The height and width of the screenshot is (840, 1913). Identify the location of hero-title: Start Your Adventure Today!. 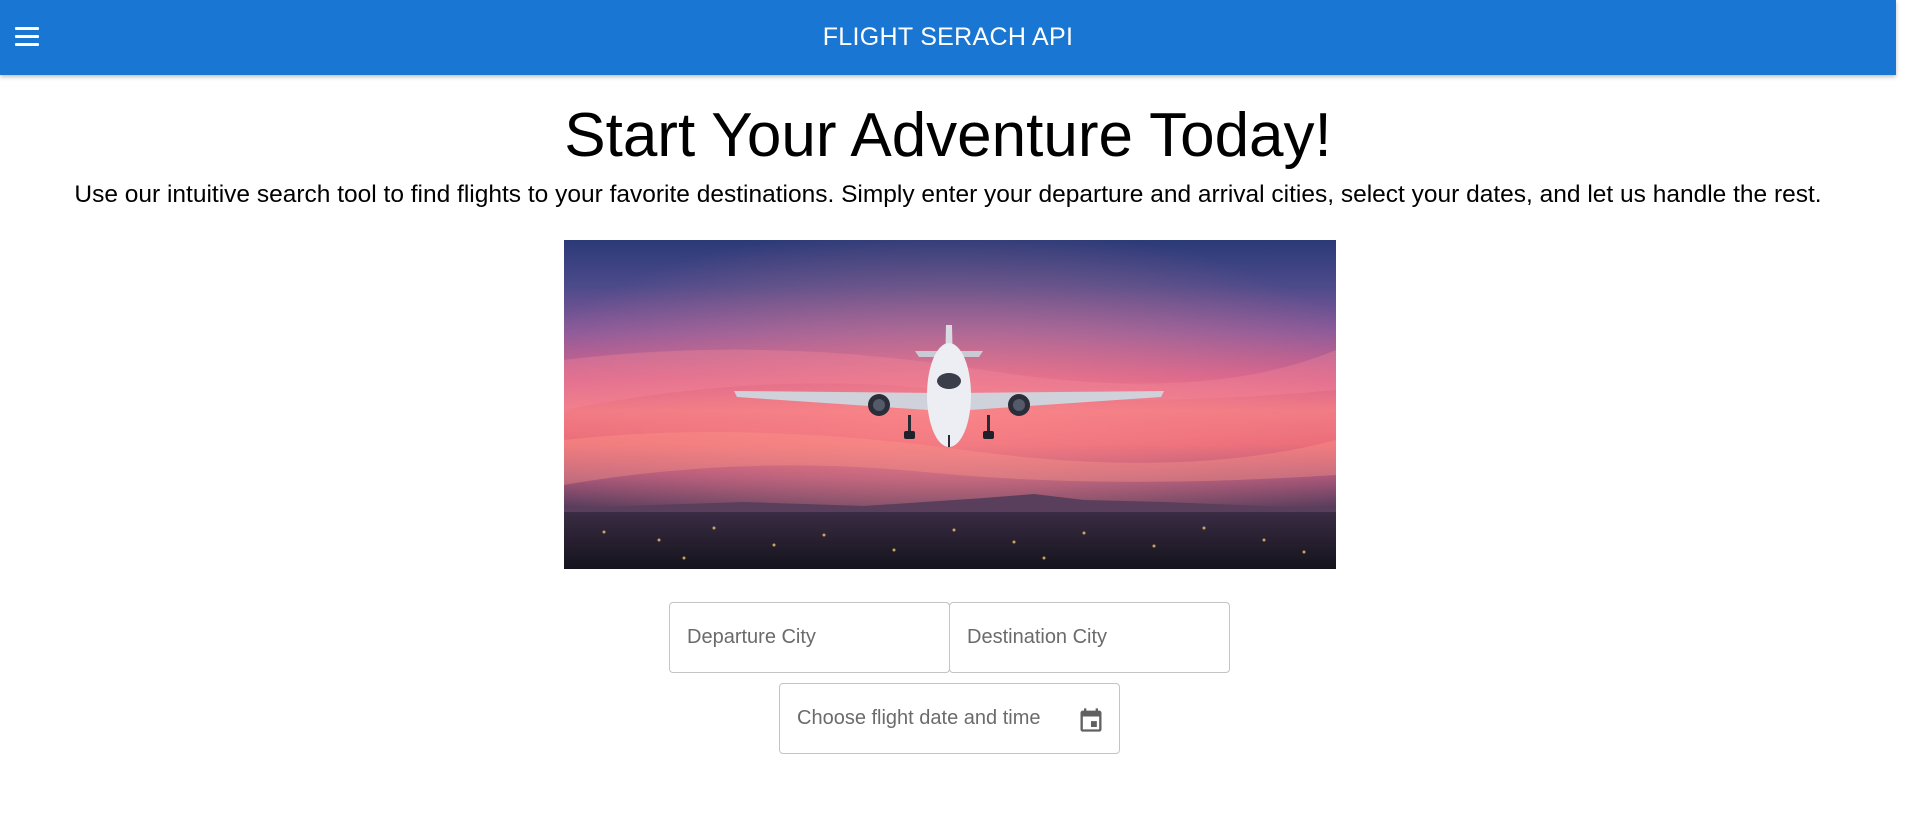
(948, 135).